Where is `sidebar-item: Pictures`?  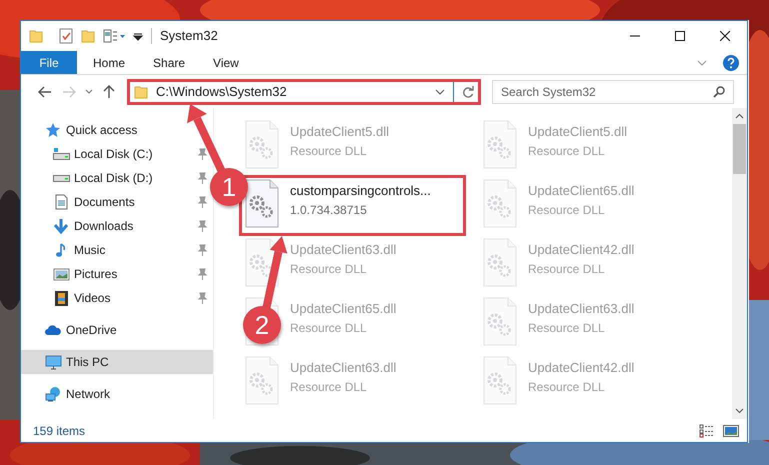 sidebar-item: Pictures is located at coordinates (117, 274).